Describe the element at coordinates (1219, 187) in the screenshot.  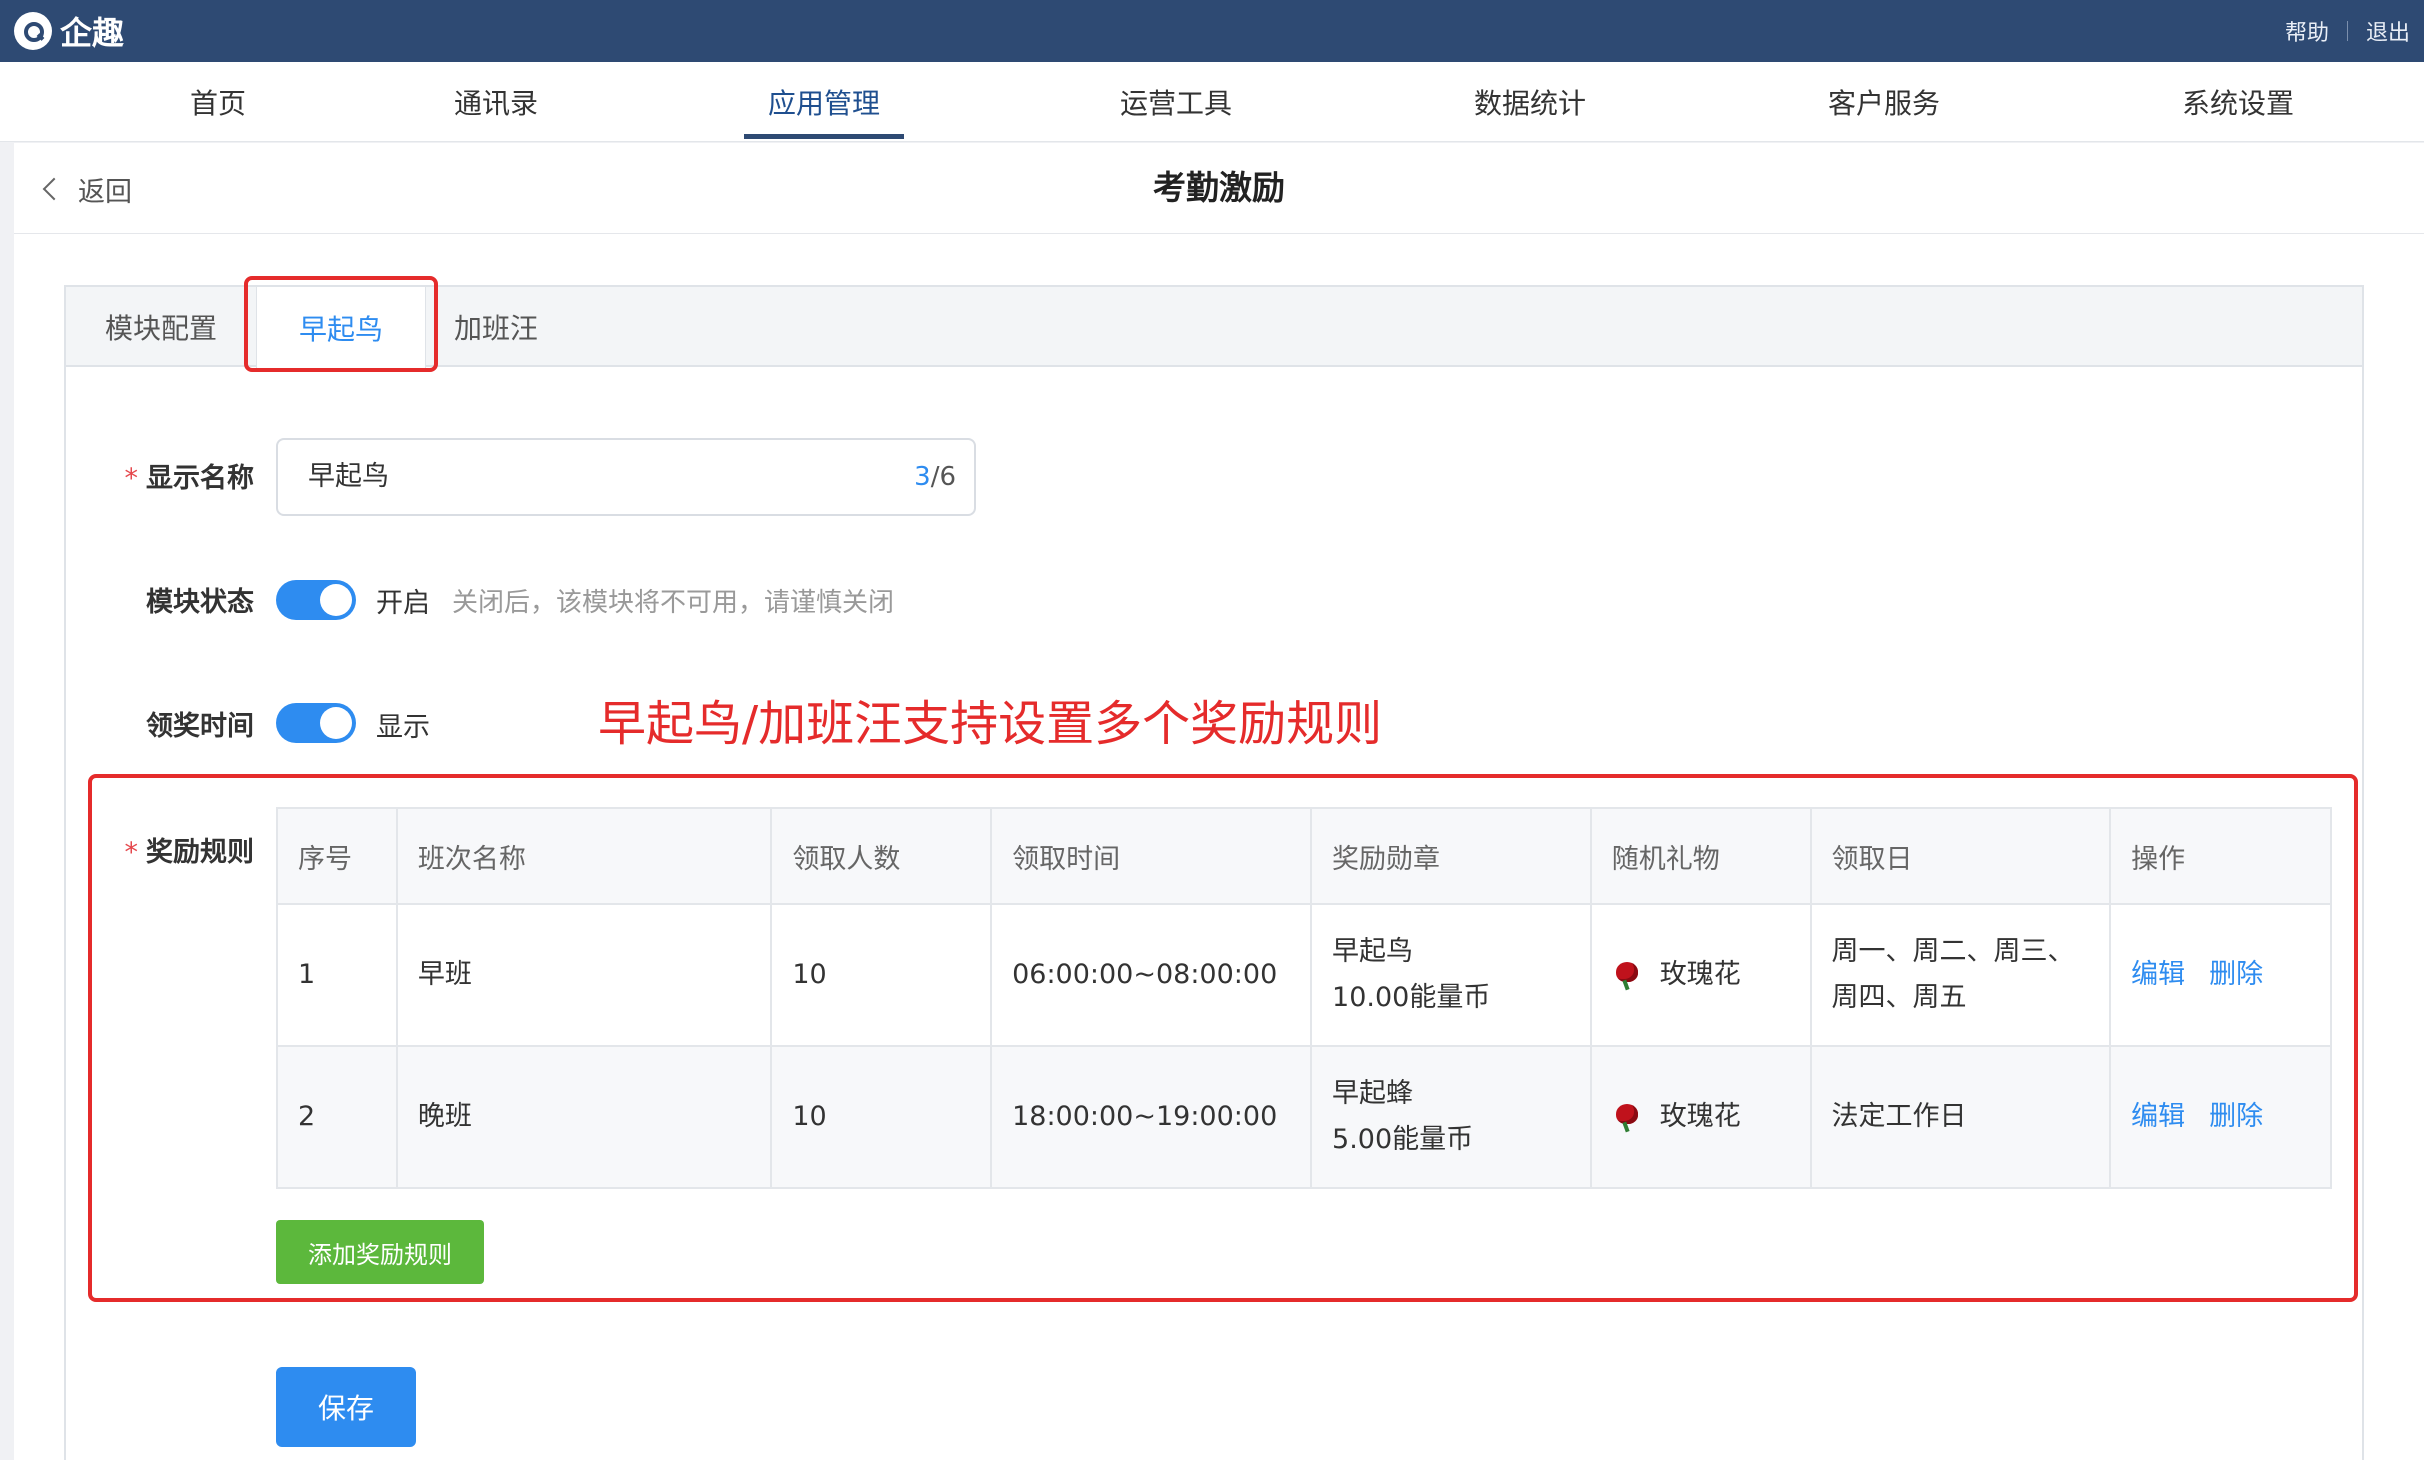
I see `page-title: 考勤激励` at that location.